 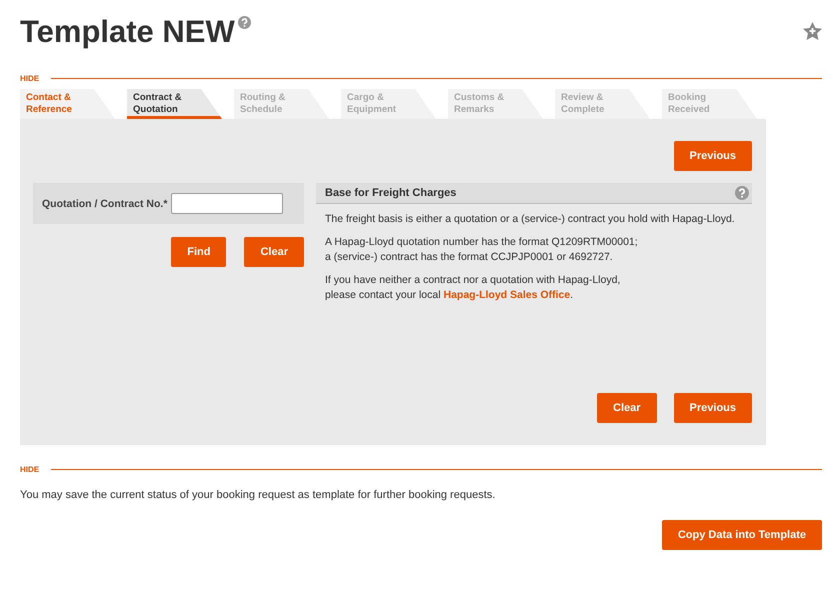 I want to click on field-label: Quotation / Contract No.*, so click(x=105, y=204).